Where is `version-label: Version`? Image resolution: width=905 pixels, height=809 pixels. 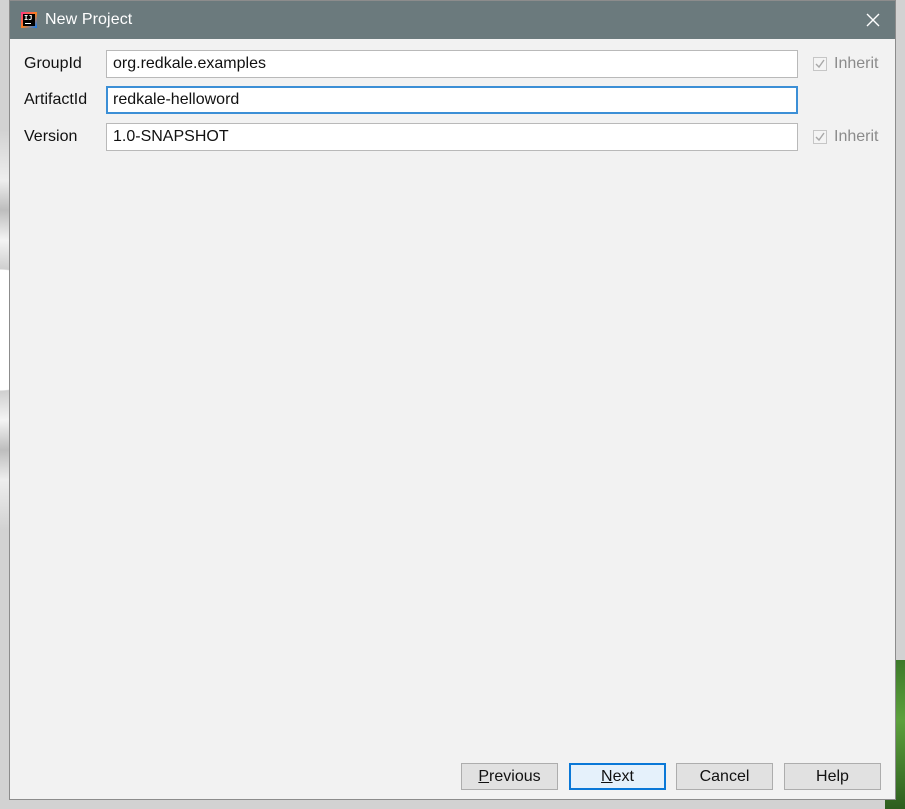
version-label: Version is located at coordinates (51, 136).